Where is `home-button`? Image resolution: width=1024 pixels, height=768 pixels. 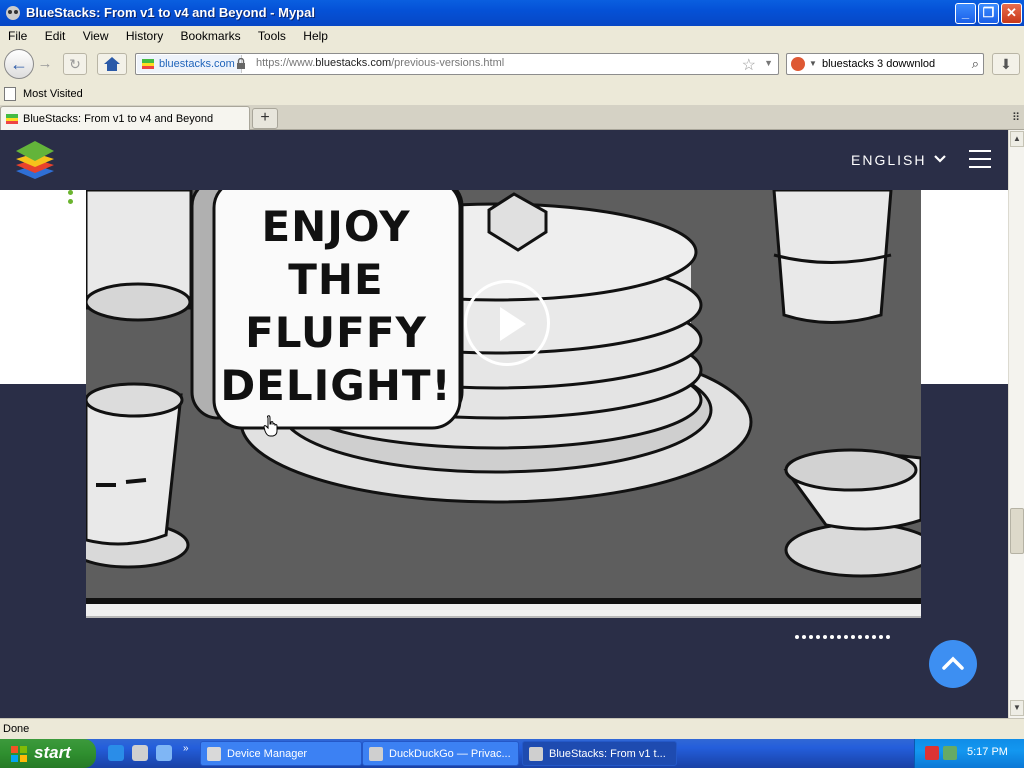 home-button is located at coordinates (112, 64).